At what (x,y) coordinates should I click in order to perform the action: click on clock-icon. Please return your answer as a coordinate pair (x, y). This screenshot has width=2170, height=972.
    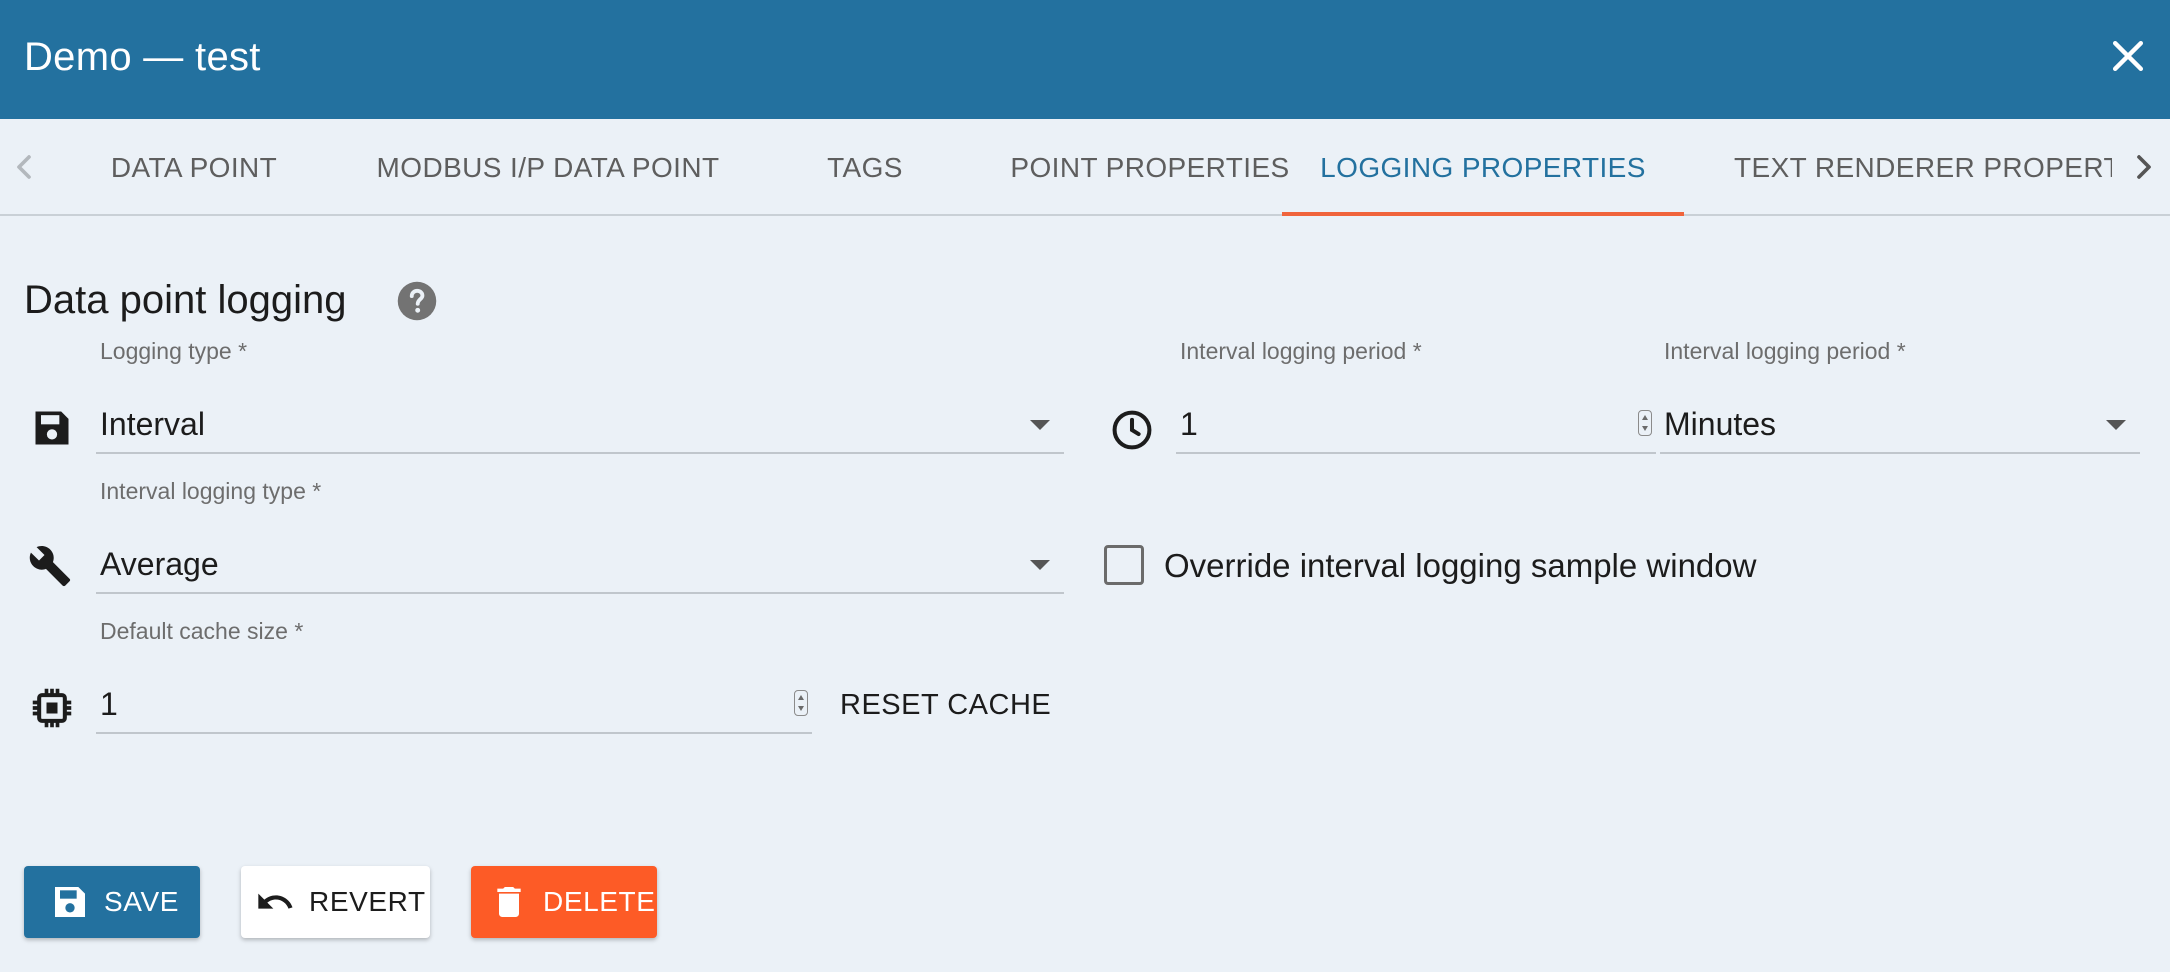
    Looking at the image, I should click on (1132, 430).